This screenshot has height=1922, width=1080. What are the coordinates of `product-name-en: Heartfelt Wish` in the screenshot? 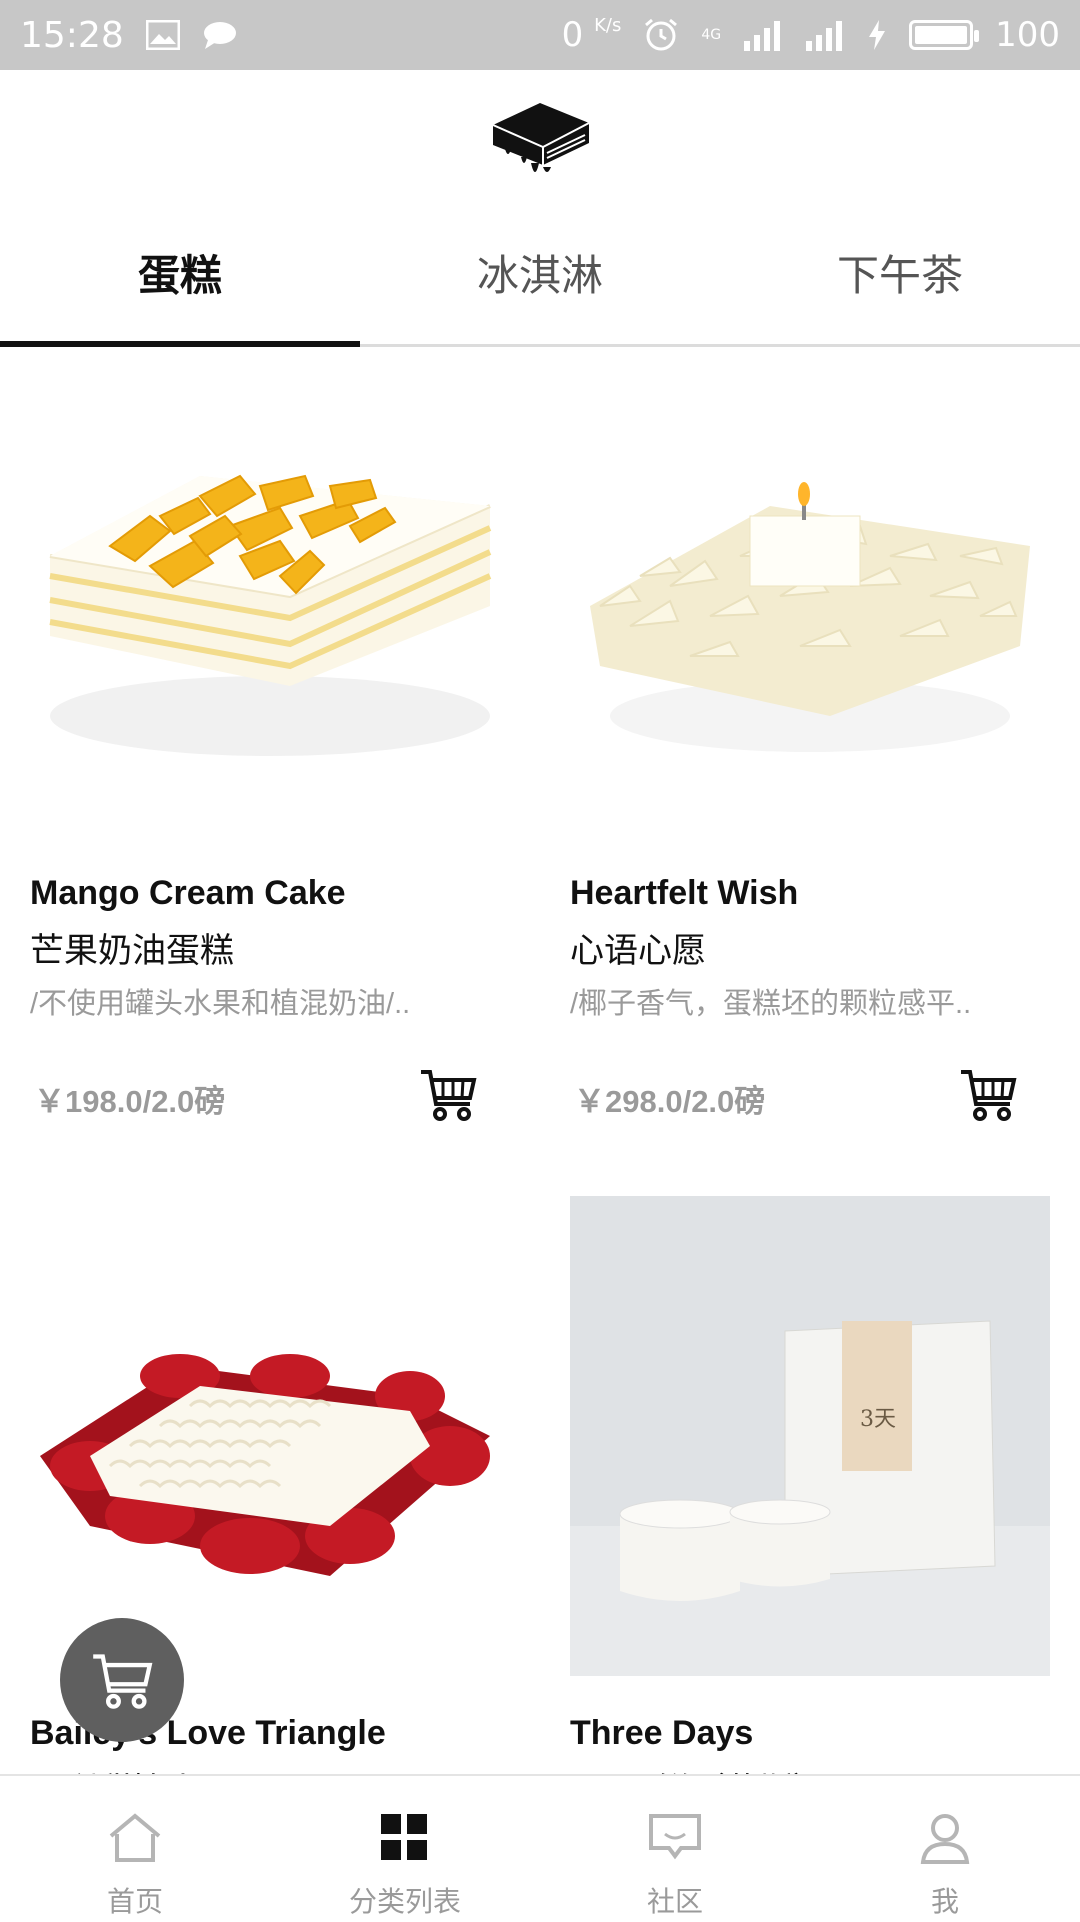 It's located at (684, 893).